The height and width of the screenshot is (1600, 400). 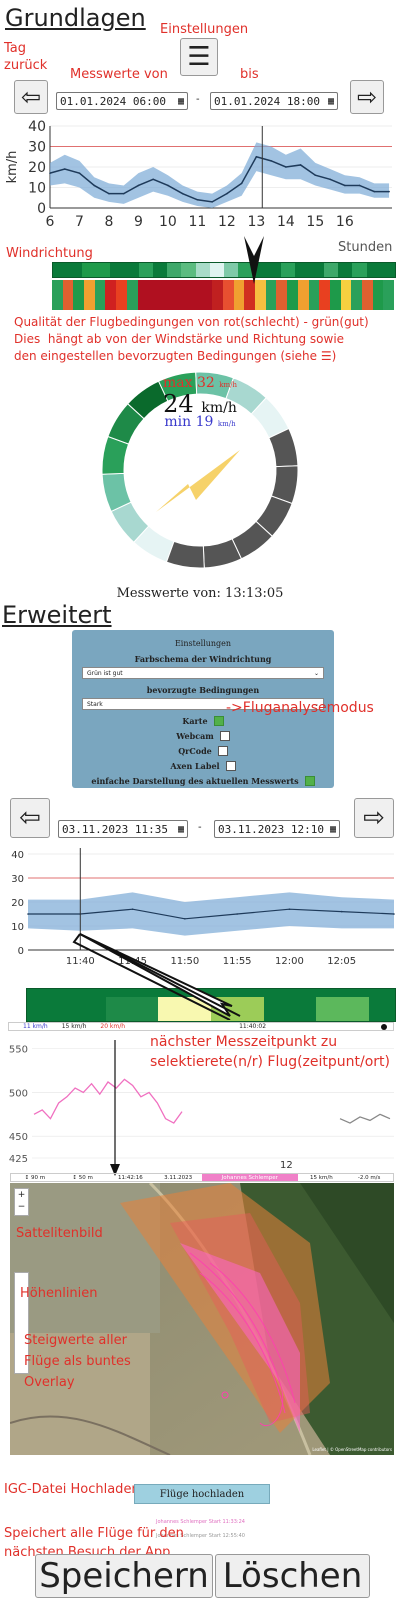 What do you see at coordinates (224, 735) in the screenshot?
I see `webcam-checkbox` at bounding box center [224, 735].